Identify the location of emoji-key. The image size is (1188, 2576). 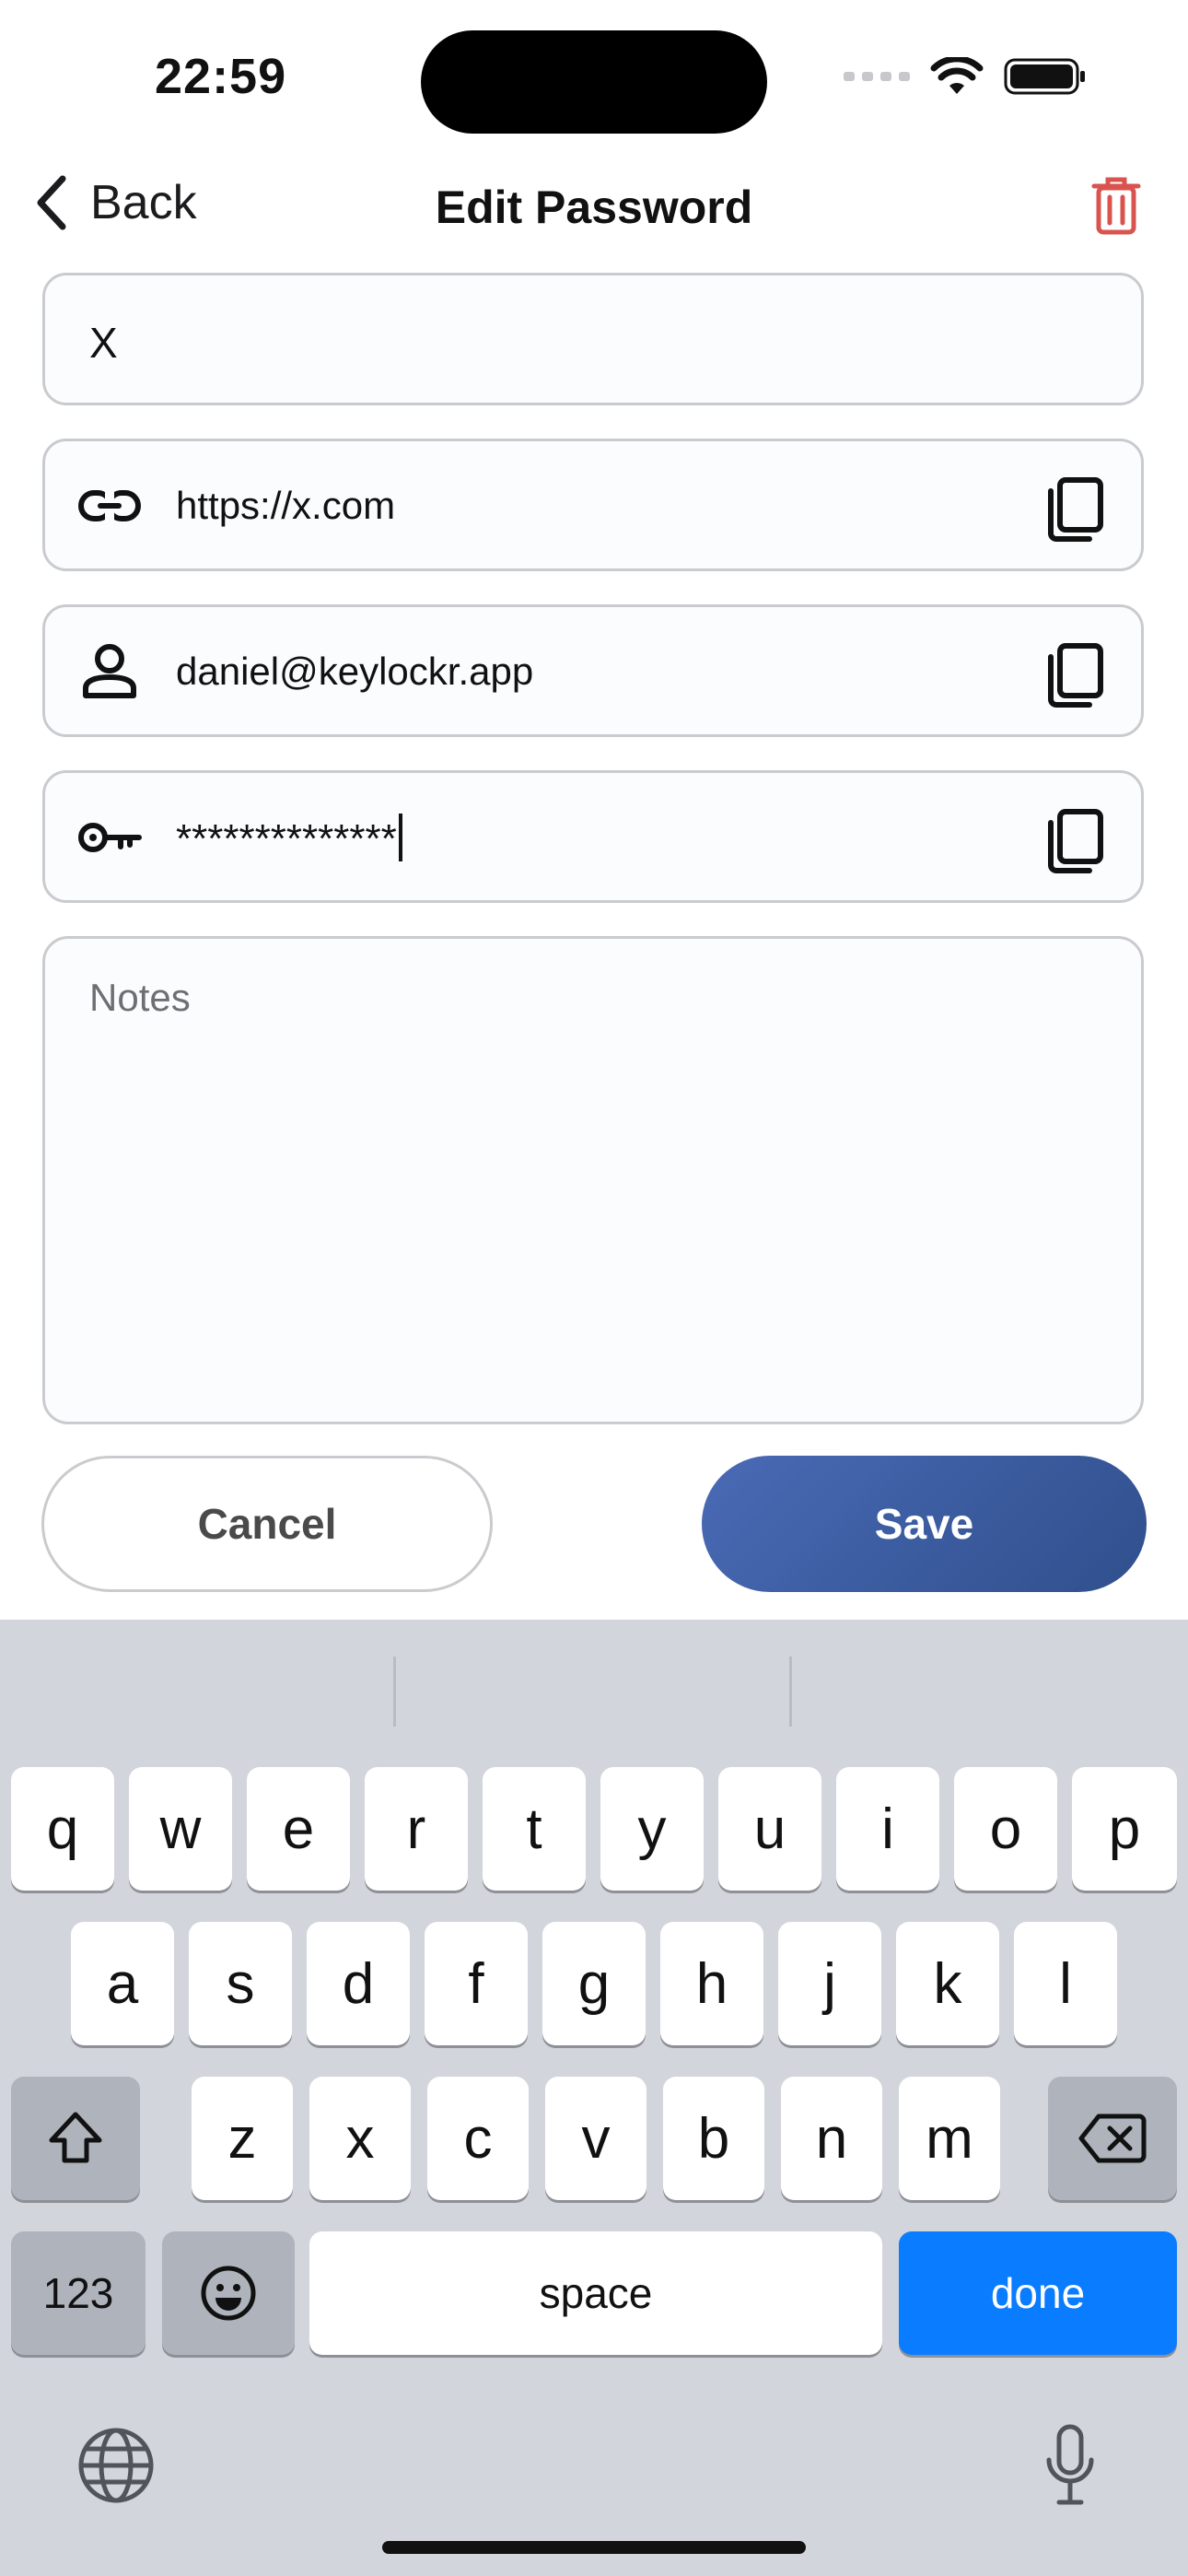
(228, 2293).